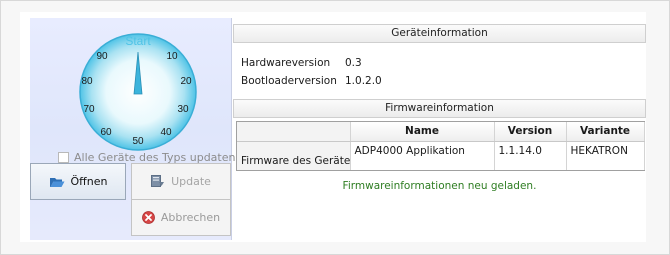 This screenshot has width=670, height=255. Describe the element at coordinates (102, 56) in the screenshot. I see `gauge-mark-90: 90` at that location.